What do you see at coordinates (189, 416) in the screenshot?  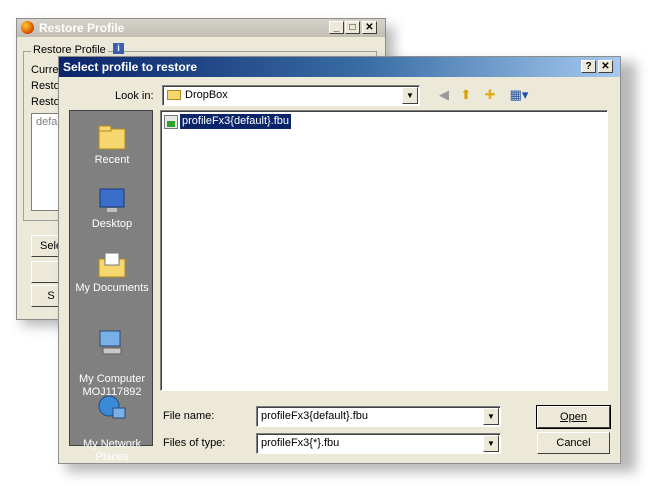 I see `file-name-label: File name:` at bounding box center [189, 416].